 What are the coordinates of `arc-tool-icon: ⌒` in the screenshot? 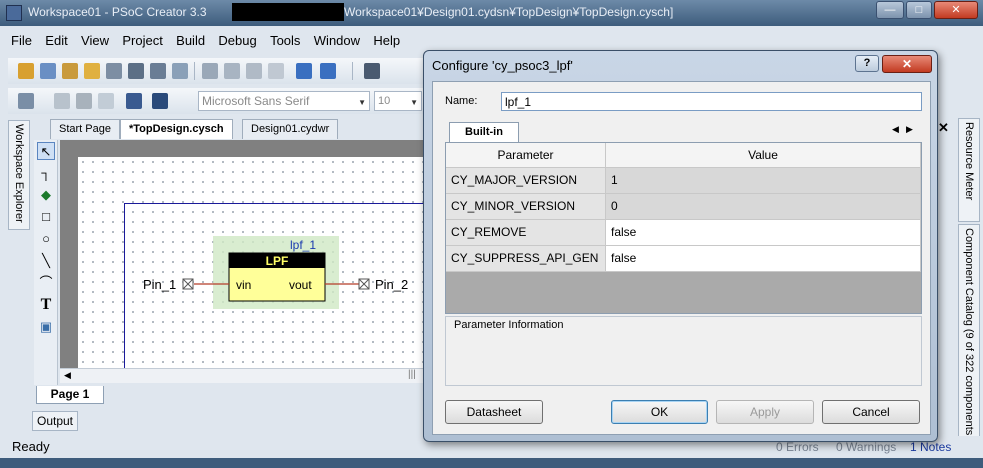 It's located at (46, 283).